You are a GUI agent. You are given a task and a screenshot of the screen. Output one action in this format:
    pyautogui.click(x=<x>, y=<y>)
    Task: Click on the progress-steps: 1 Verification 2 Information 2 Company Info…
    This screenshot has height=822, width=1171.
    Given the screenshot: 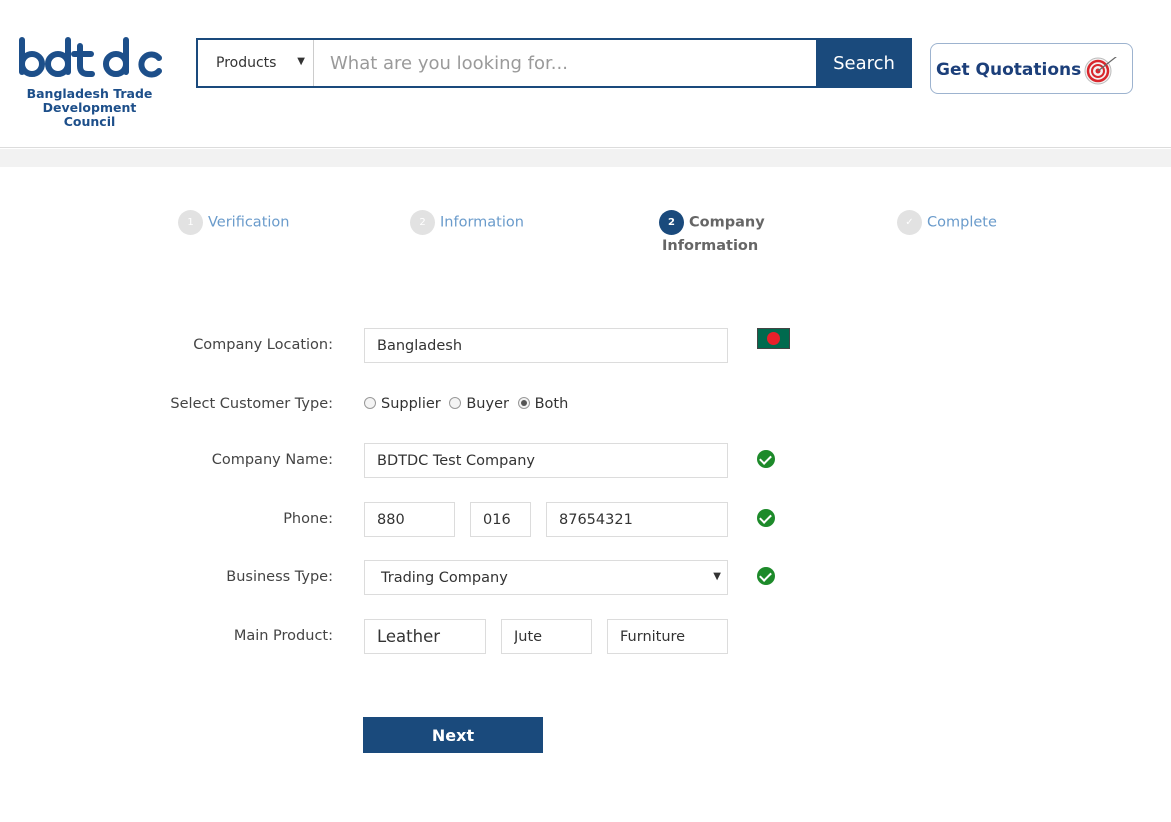 What is the action you would take?
    pyautogui.click(x=585, y=240)
    